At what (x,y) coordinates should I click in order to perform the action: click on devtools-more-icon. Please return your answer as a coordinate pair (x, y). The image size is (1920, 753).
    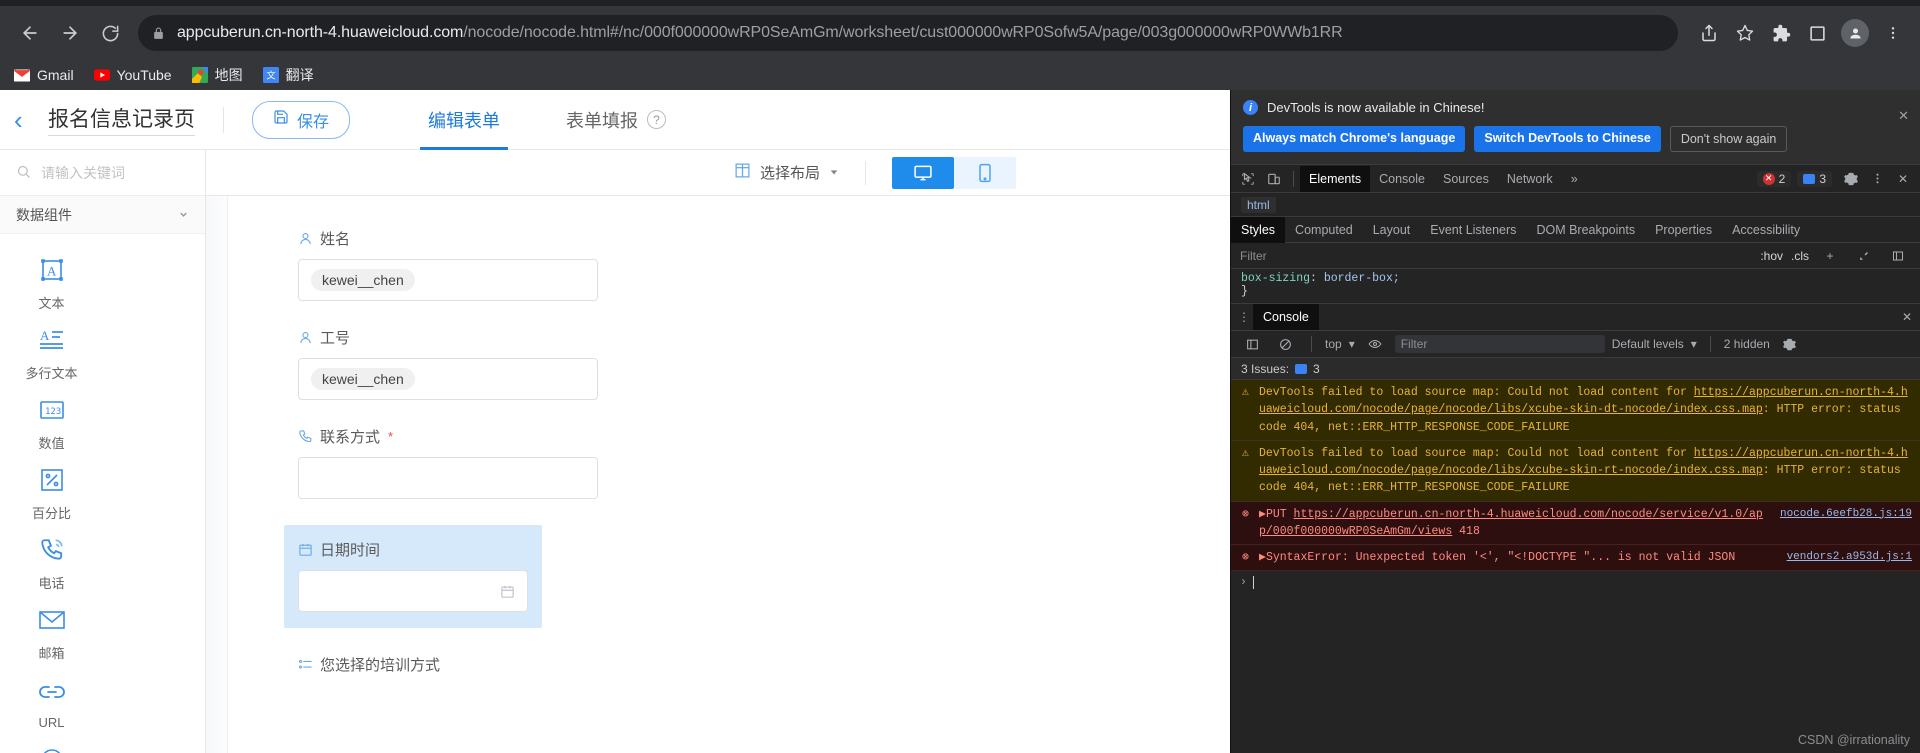
    Looking at the image, I should click on (1877, 179).